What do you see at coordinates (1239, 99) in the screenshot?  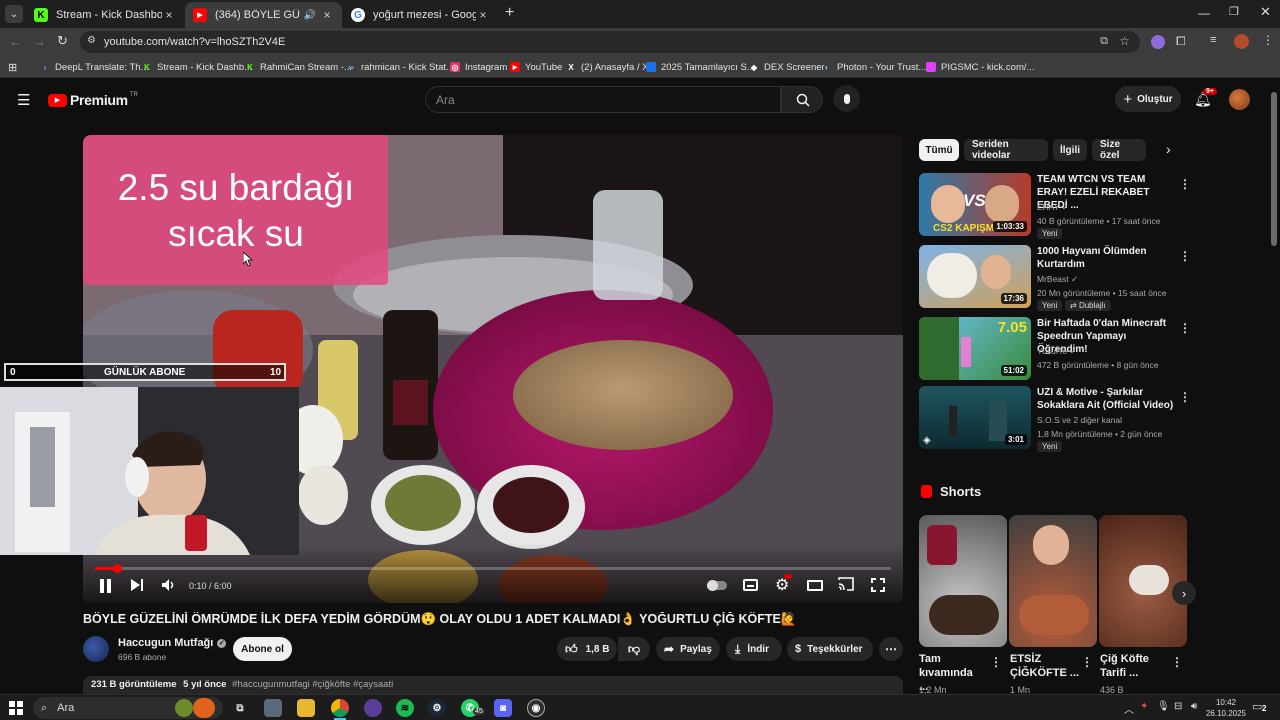 I see `account-avatar` at bounding box center [1239, 99].